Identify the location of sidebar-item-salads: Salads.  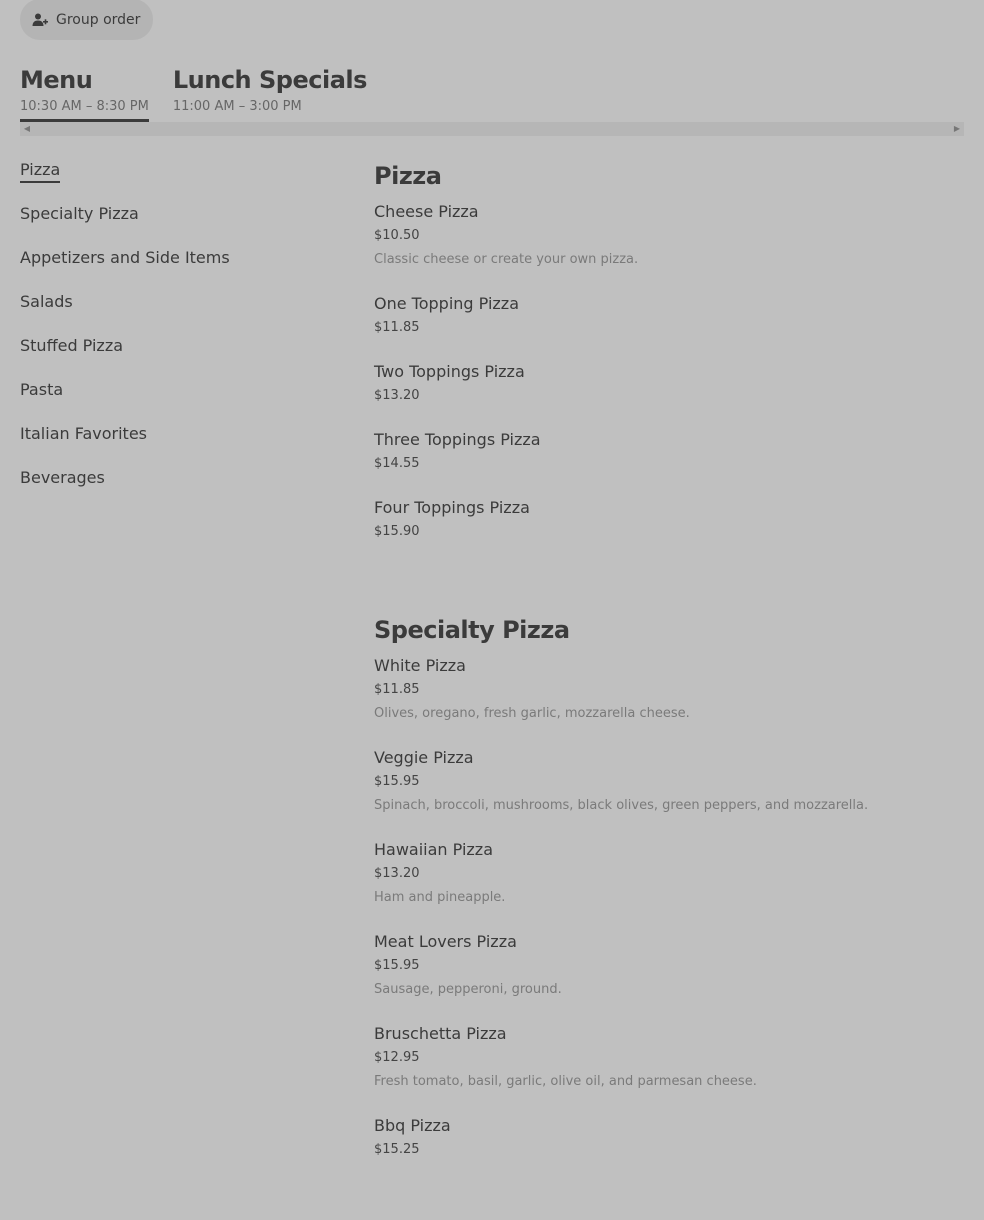
(125, 312).